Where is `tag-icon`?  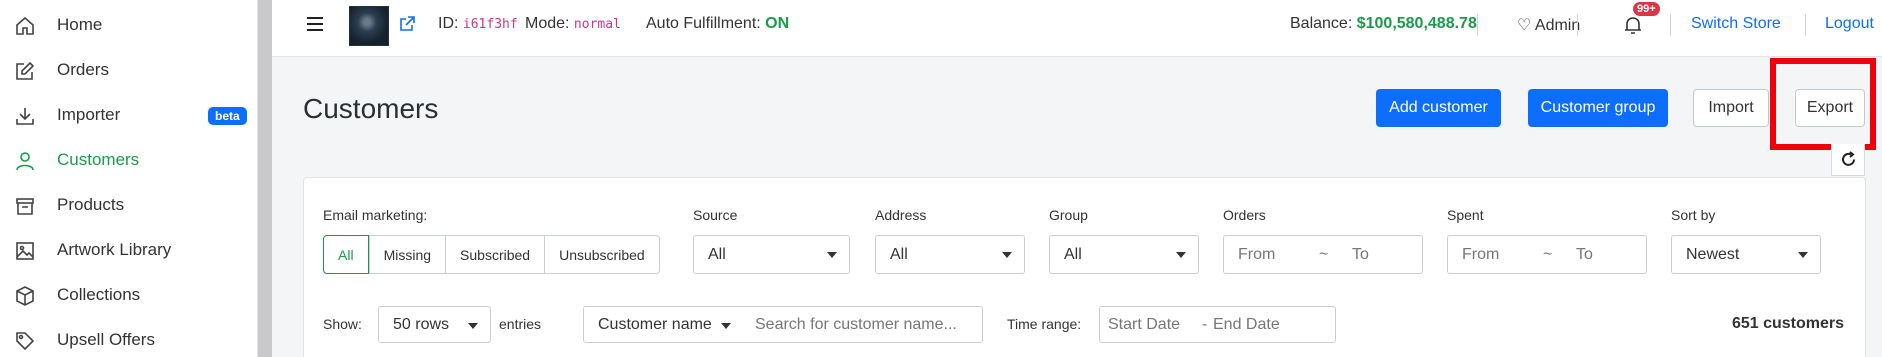 tag-icon is located at coordinates (25, 341).